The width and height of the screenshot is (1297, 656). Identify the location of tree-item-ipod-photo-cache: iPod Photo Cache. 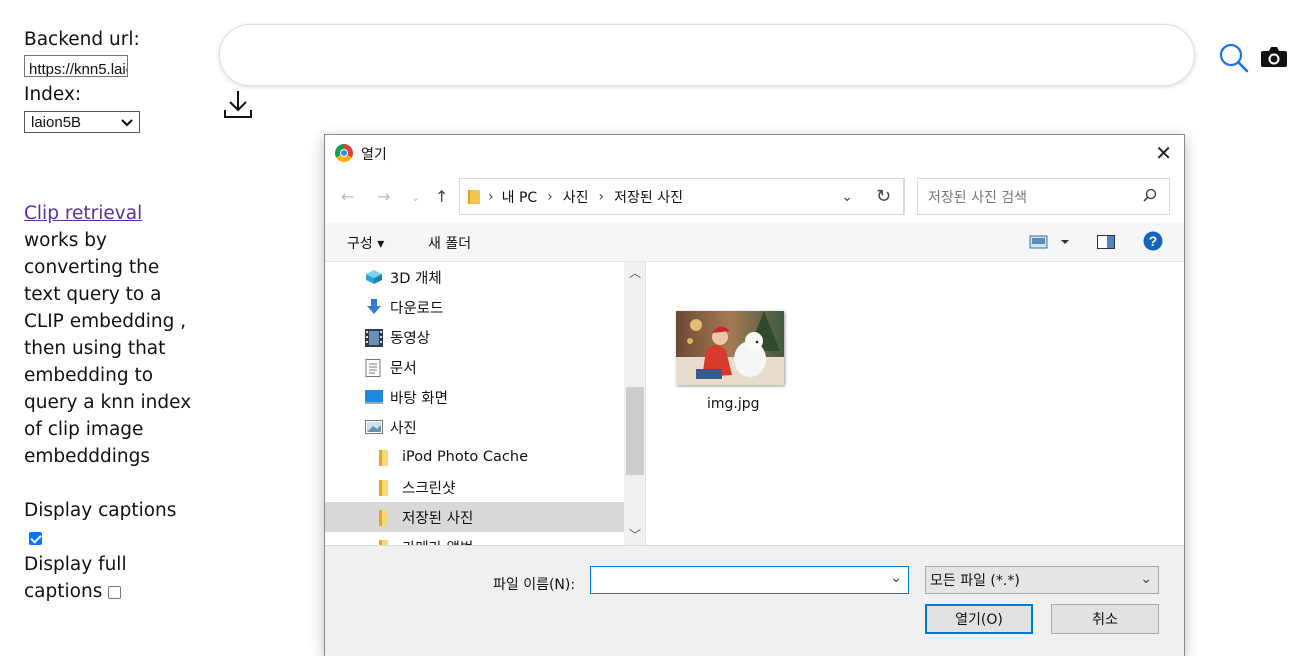
(485, 457).